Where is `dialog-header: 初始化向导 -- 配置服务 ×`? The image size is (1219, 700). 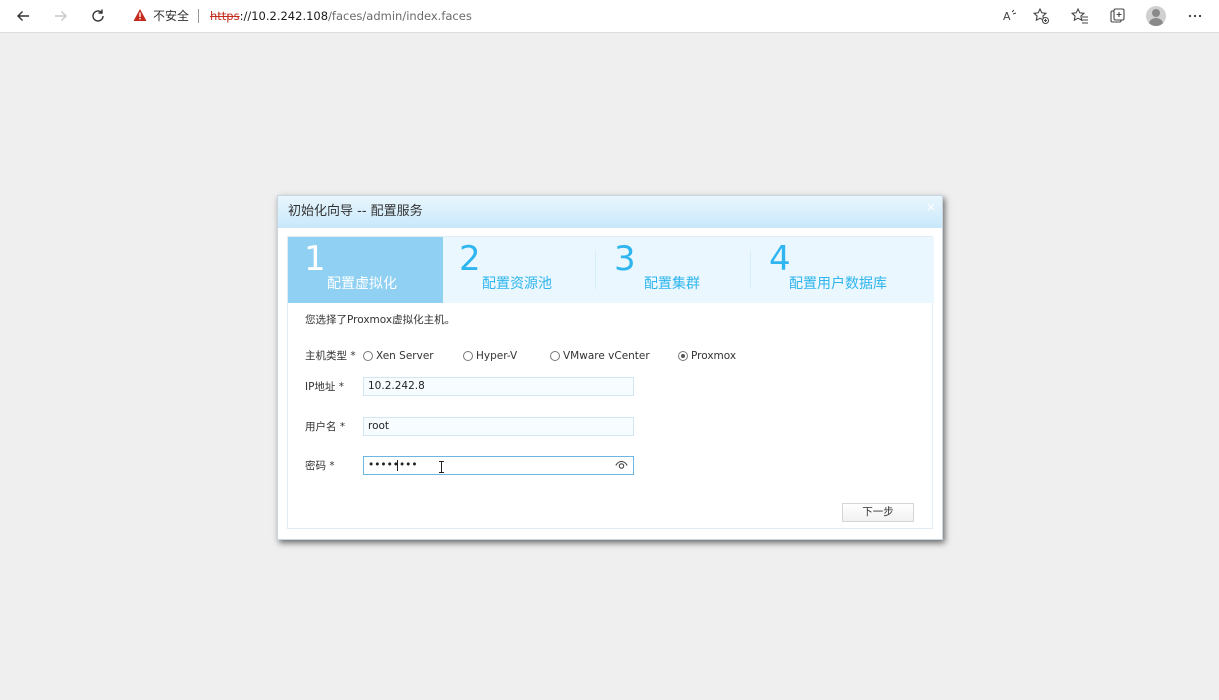
dialog-header: 初始化向导 -- 配置服务 × is located at coordinates (610, 212).